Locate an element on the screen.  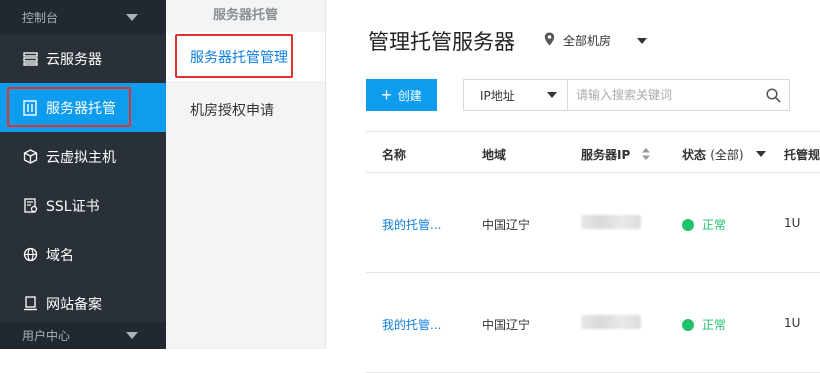
globe-icon is located at coordinates (30, 255).